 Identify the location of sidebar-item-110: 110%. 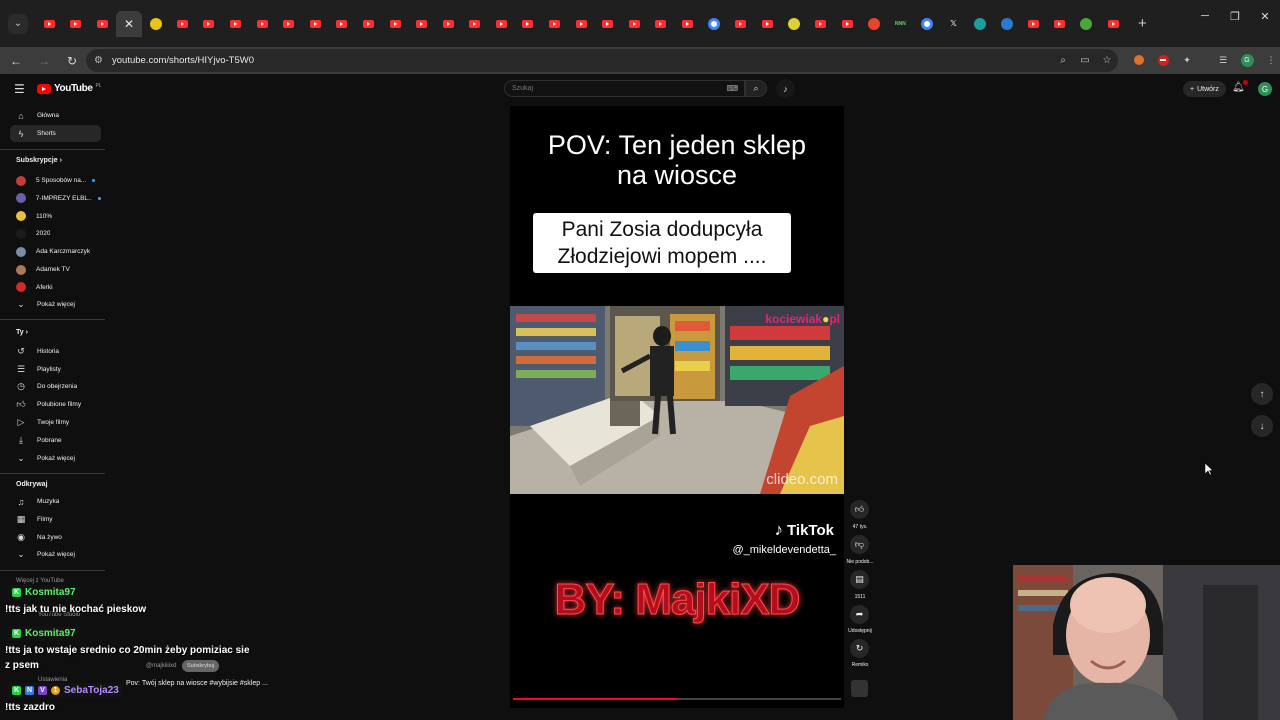
(55, 216).